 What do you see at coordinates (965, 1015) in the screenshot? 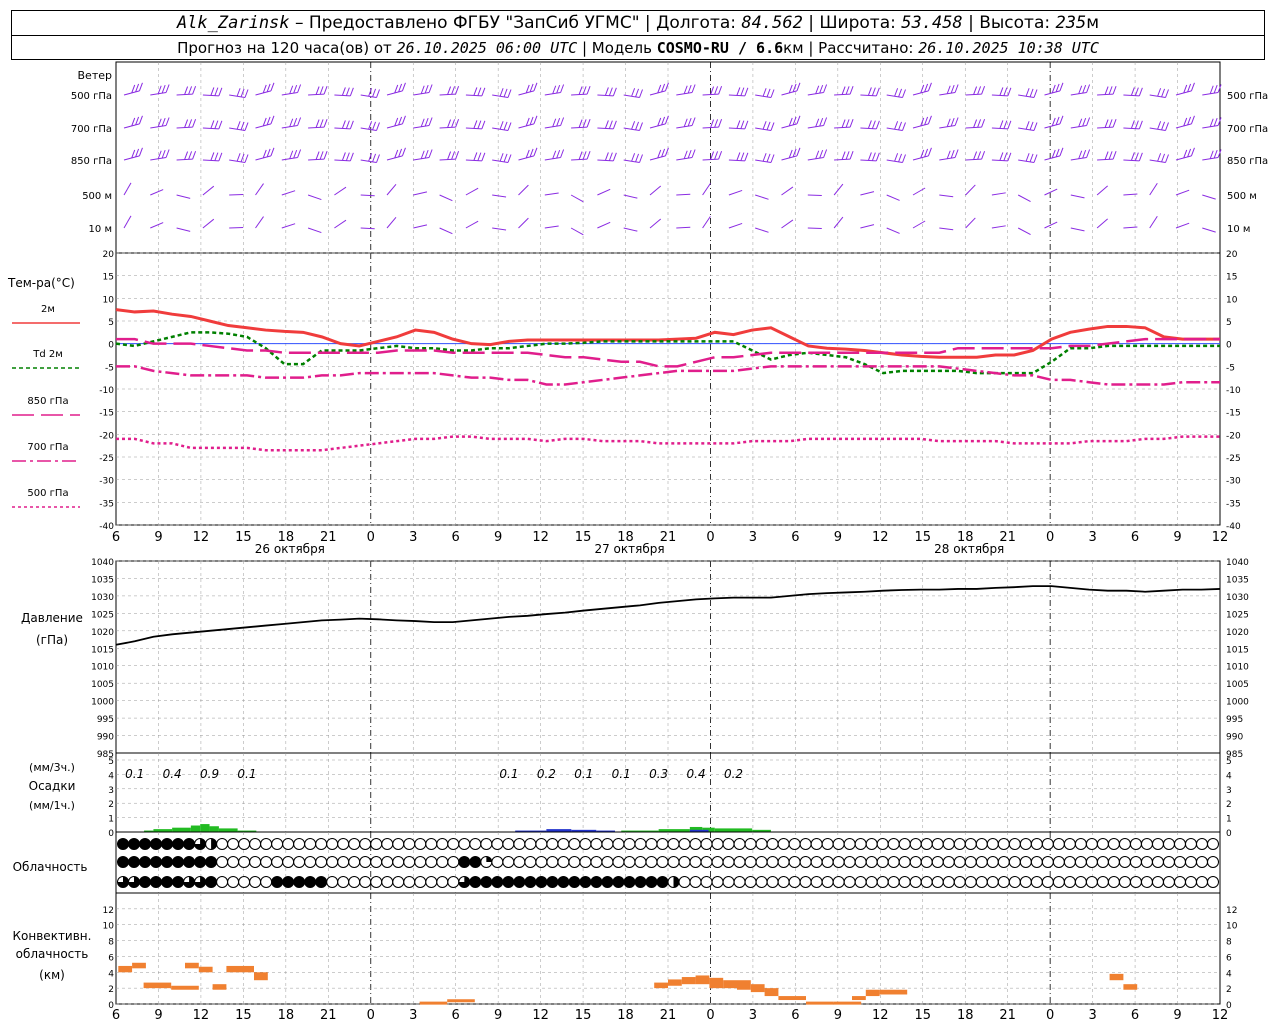
I see `time-tick-label: 18` at bounding box center [965, 1015].